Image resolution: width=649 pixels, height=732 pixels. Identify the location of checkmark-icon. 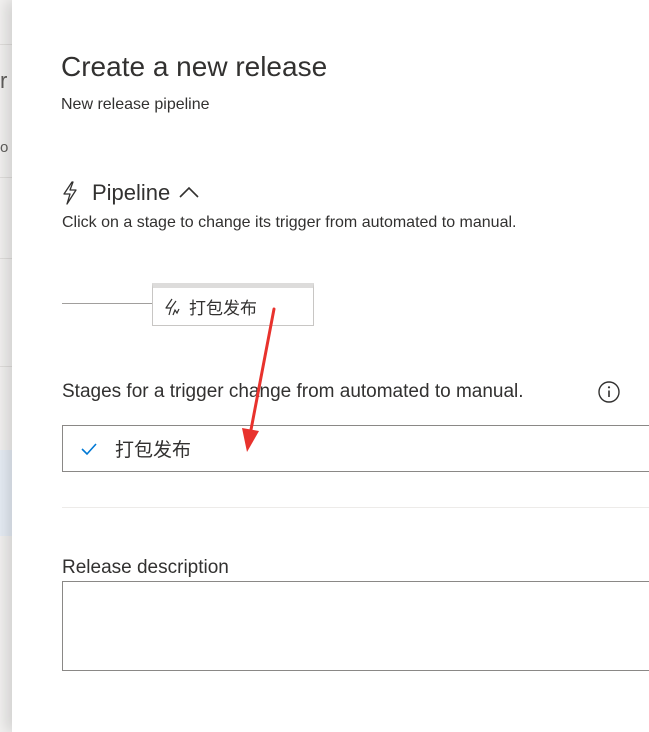
(89, 449).